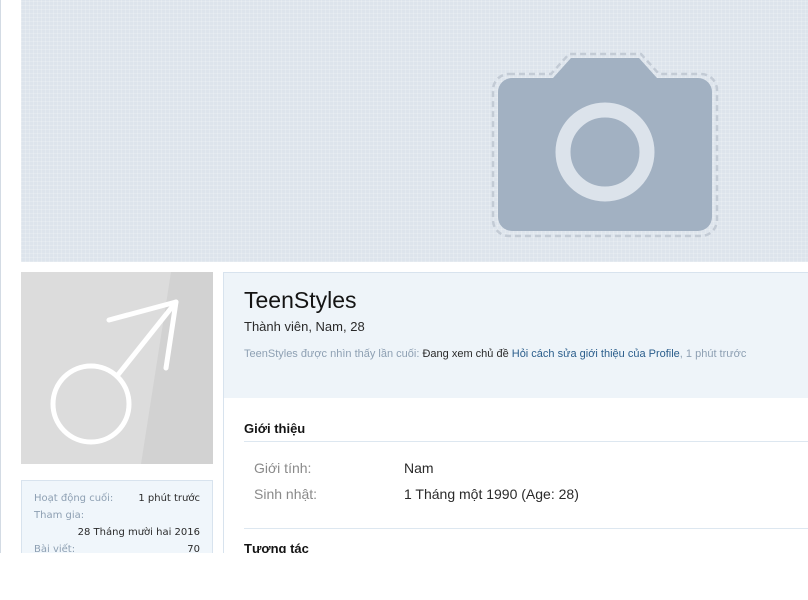  What do you see at coordinates (283, 468) in the screenshot?
I see `gender-label: Giới tính:` at bounding box center [283, 468].